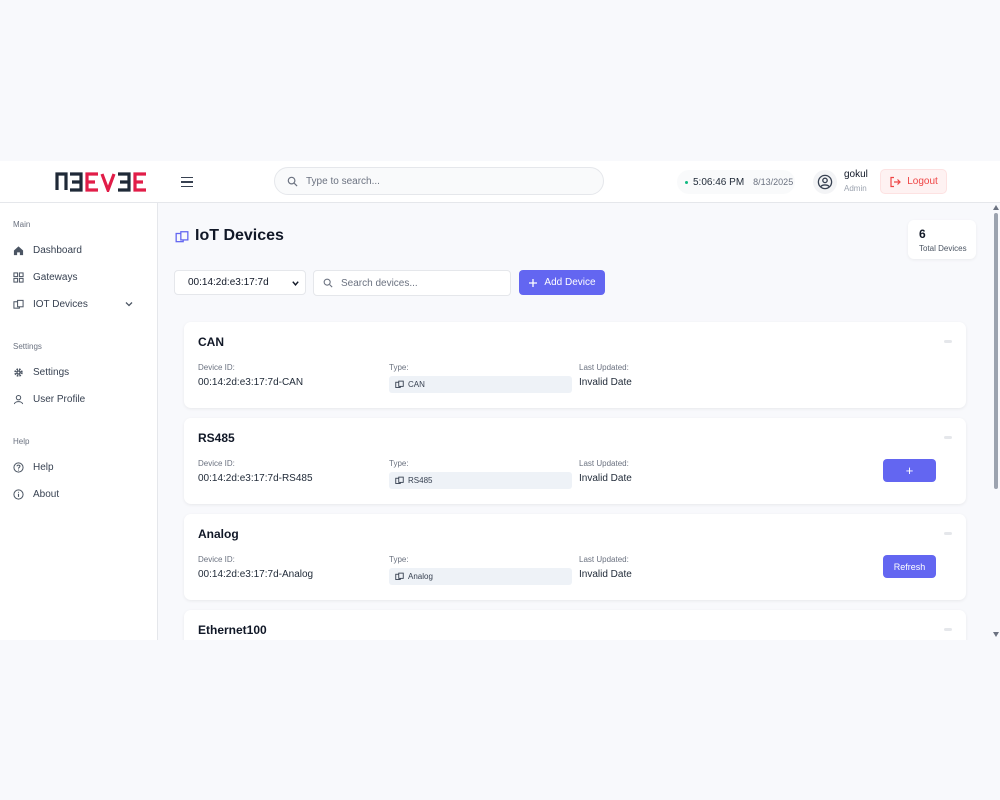  What do you see at coordinates (60, 304) in the screenshot?
I see `sidebar-item-label: IOT Devices` at bounding box center [60, 304].